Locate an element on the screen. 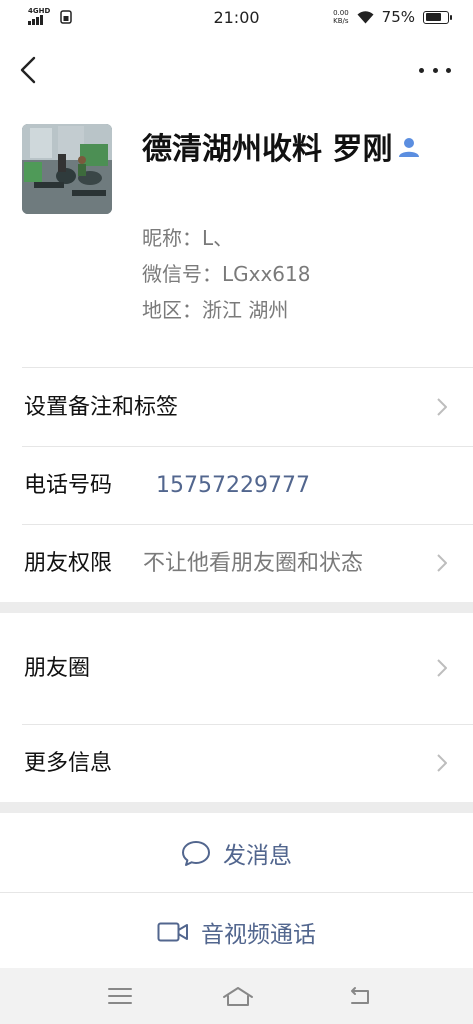  status-bar: 4GHD 21:00 0.00 KB/s 75% is located at coordinates (236, 19).